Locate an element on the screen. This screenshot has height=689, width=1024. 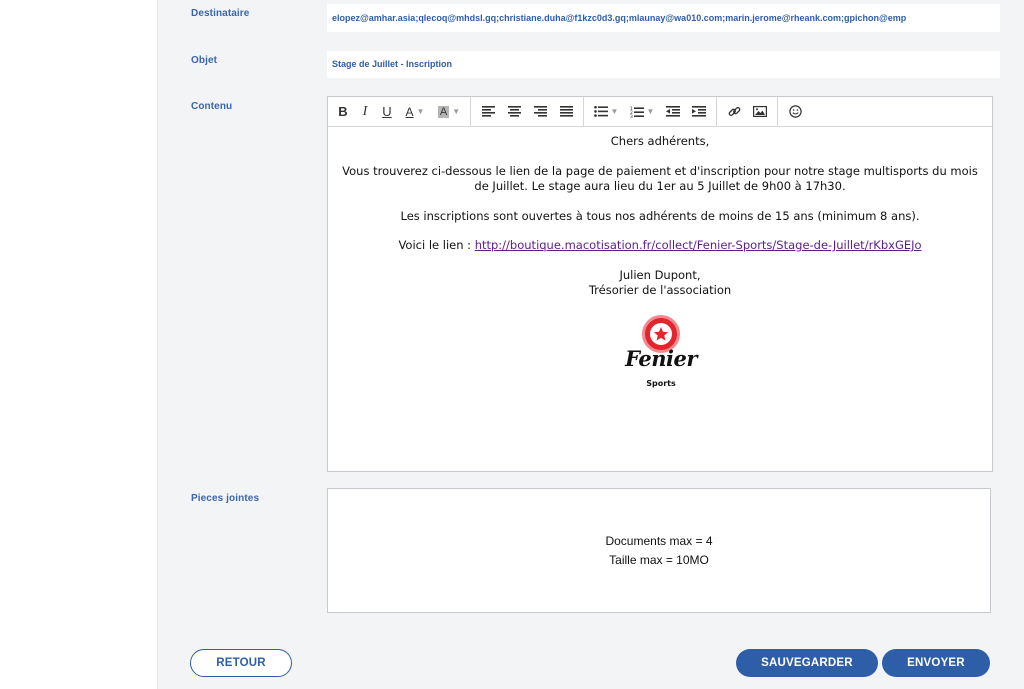
align-right-button is located at coordinates (540, 112).